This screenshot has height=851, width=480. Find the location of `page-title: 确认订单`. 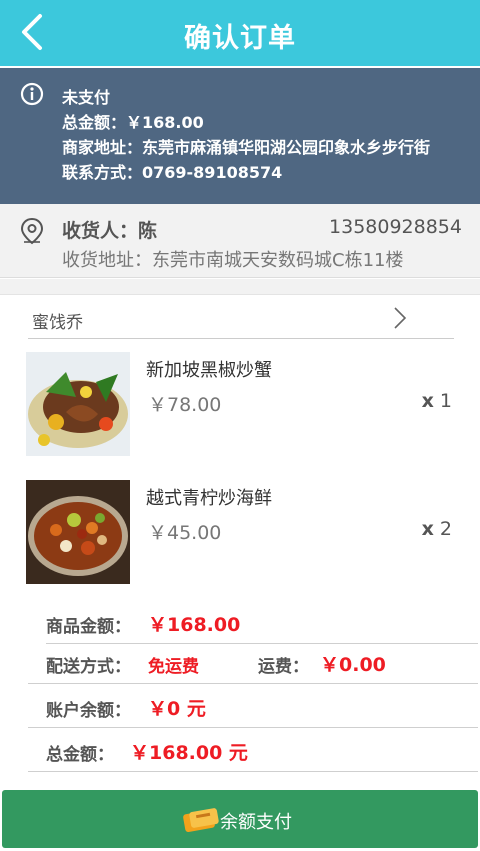

page-title: 确认订单 is located at coordinates (240, 38).